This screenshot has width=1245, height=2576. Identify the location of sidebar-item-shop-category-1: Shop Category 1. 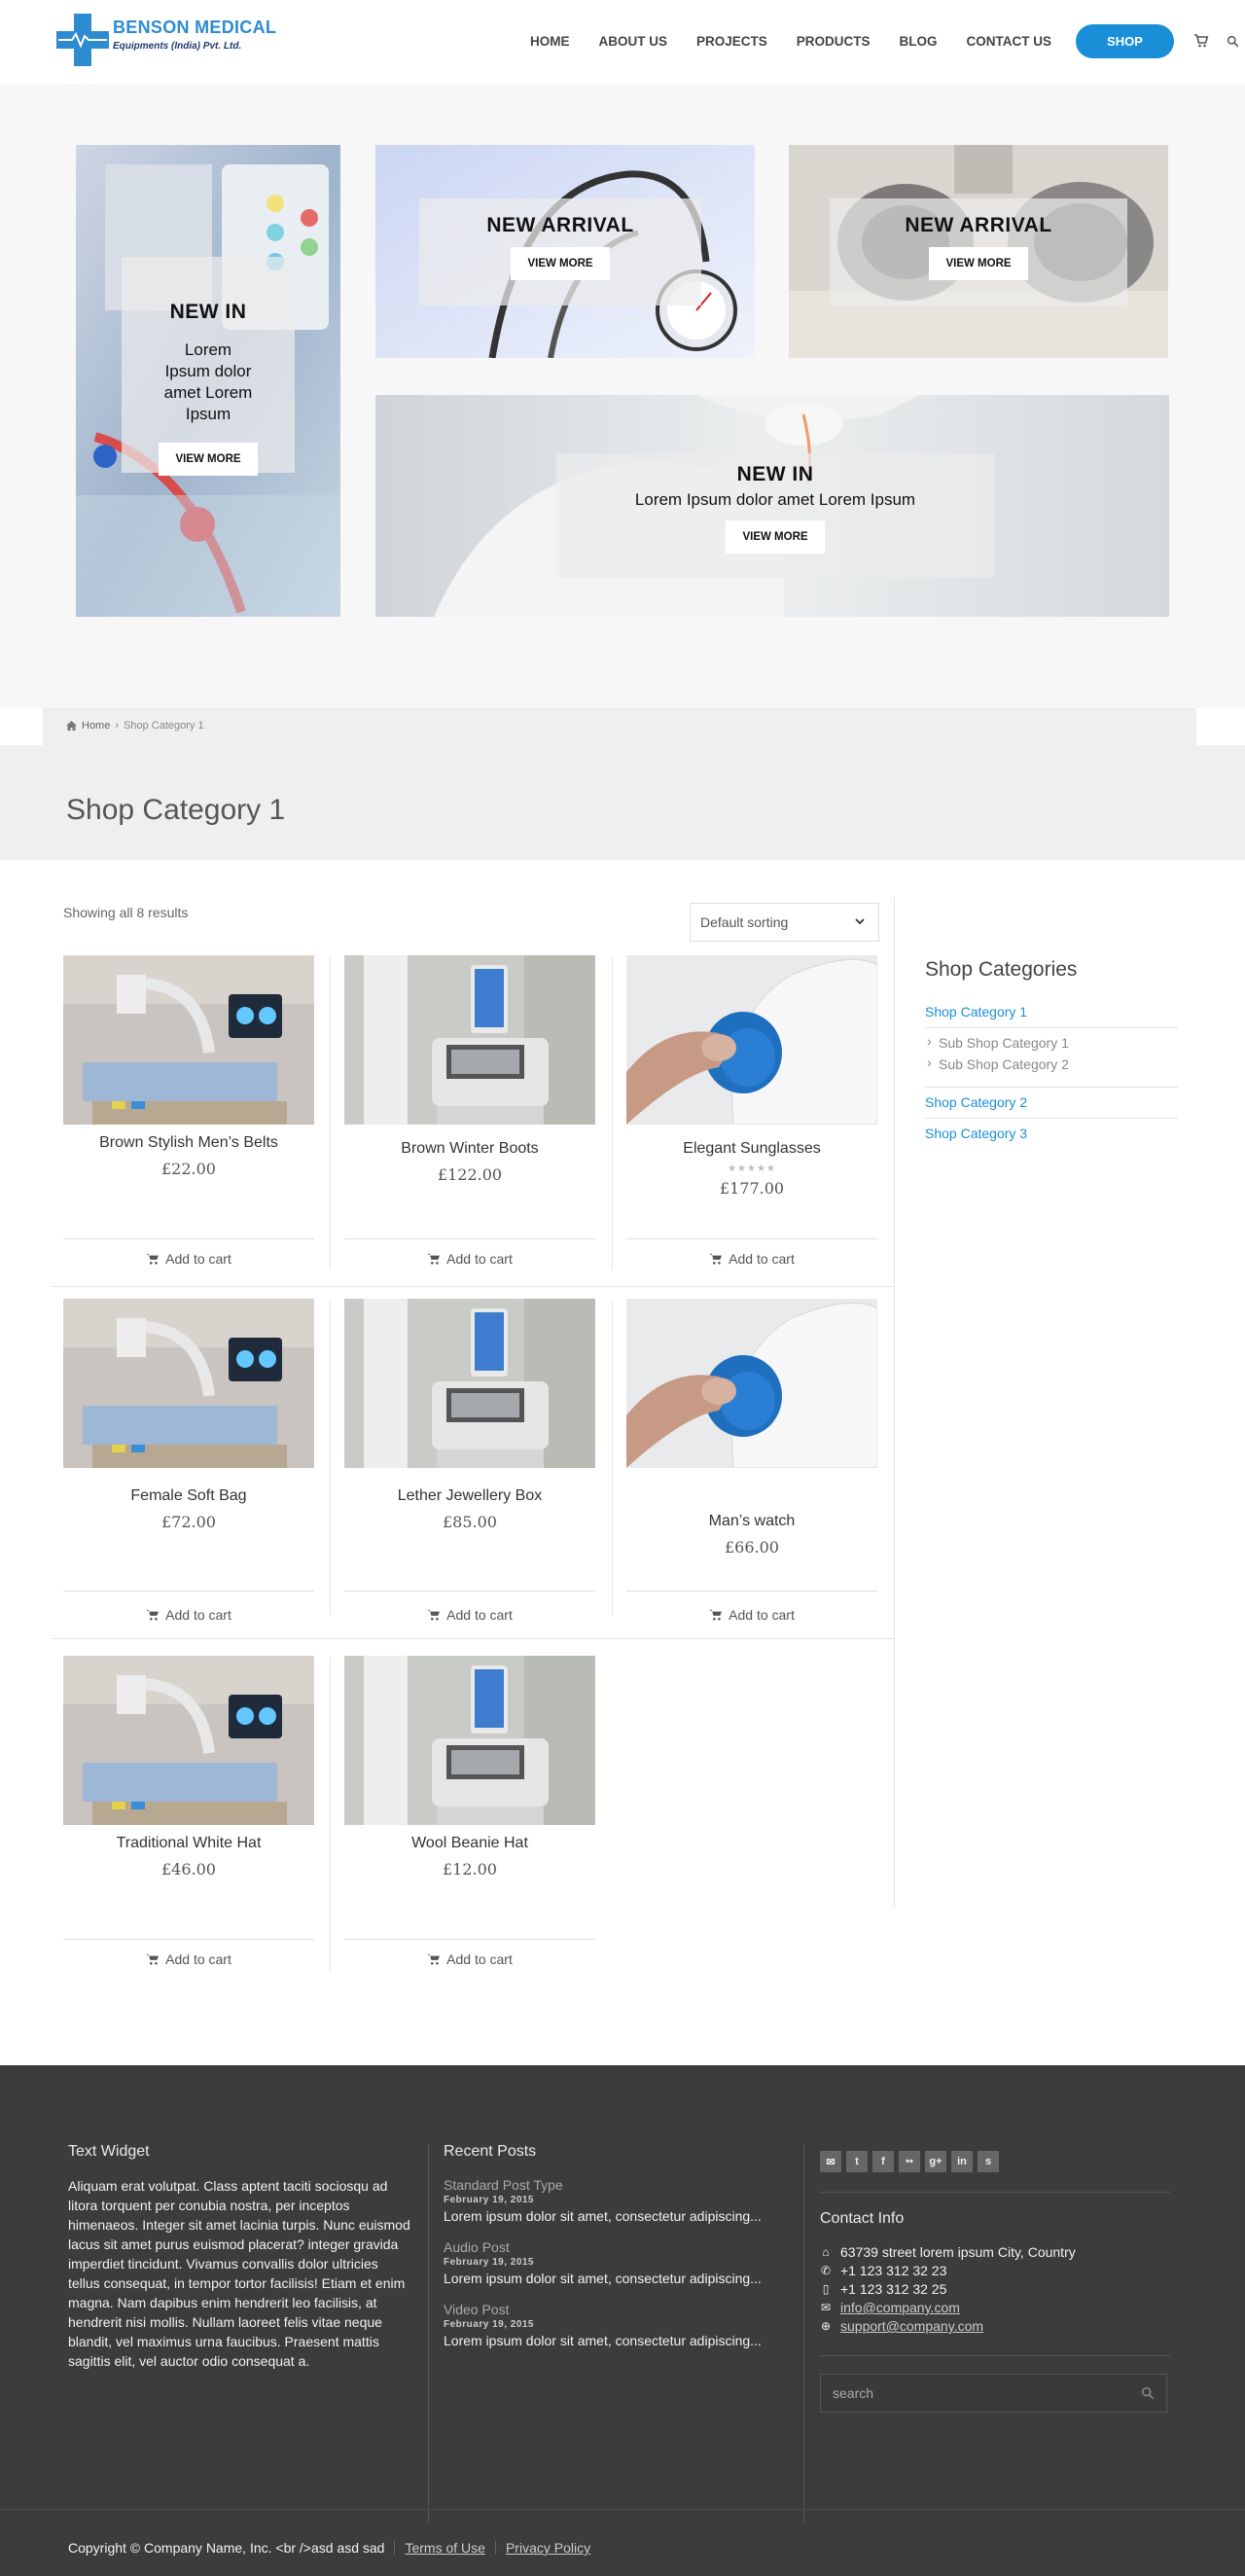
(1051, 1012).